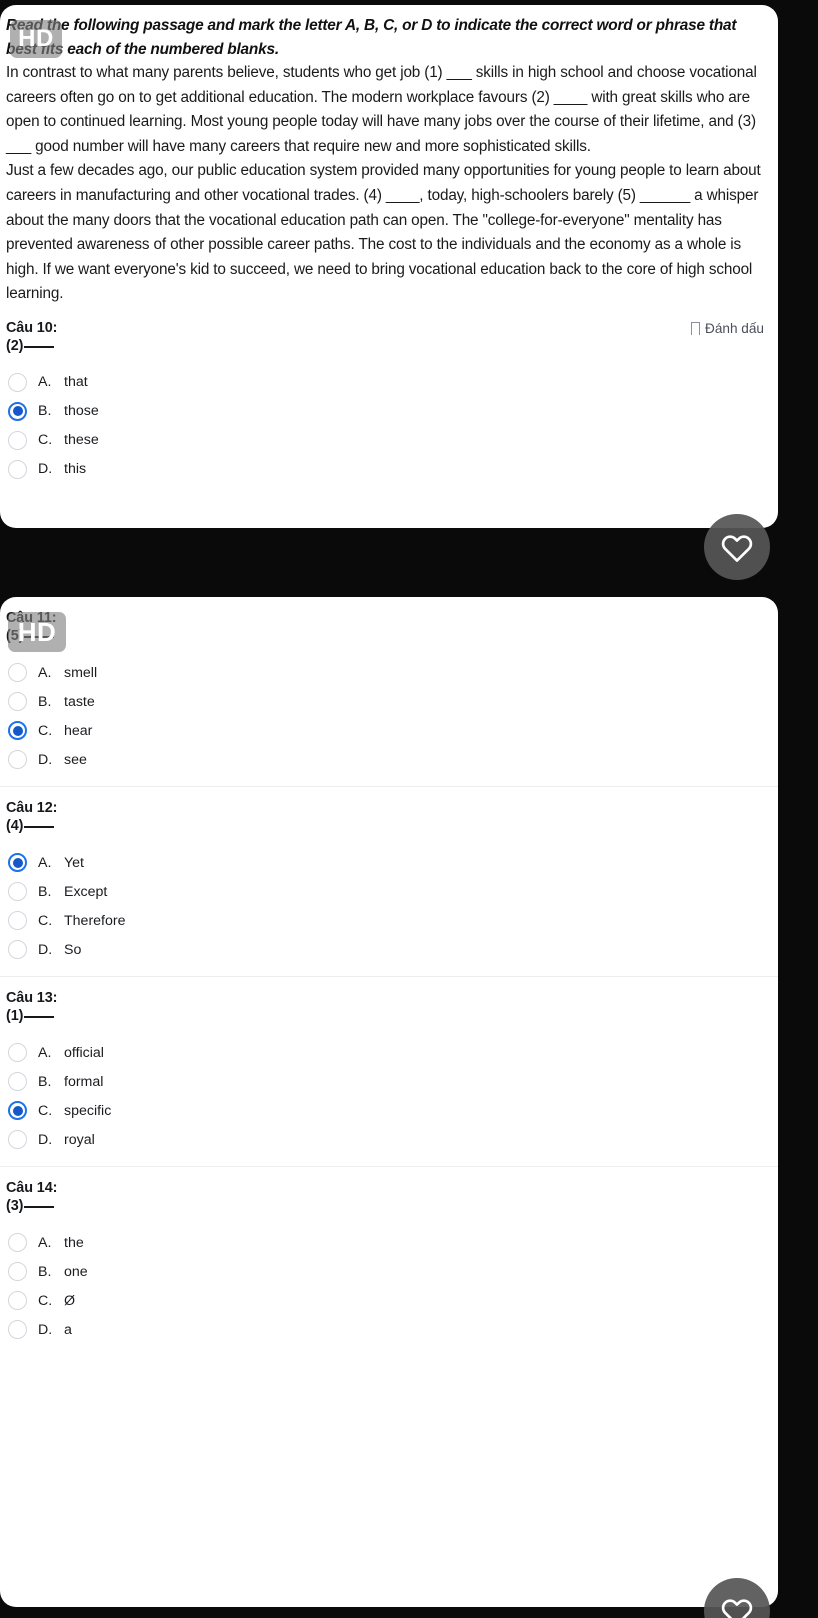 The image size is (818, 1618). Describe the element at coordinates (95, 920) in the screenshot. I see `option-text: Therefore` at that location.